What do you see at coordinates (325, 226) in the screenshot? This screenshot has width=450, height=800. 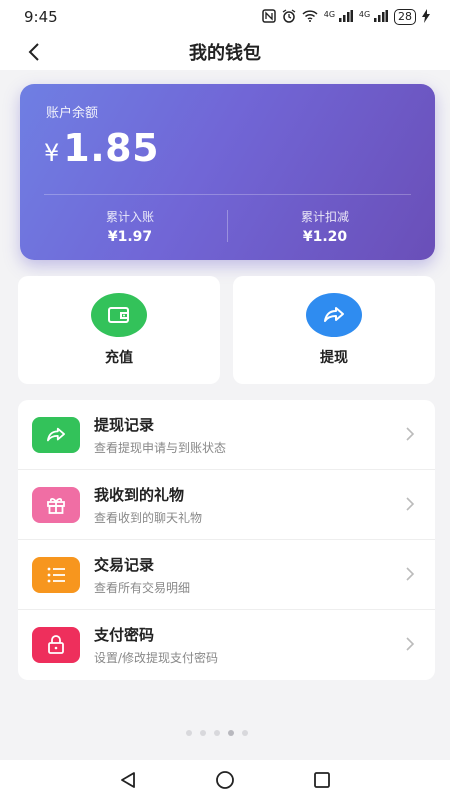 I see `total-deduction-stat: 累计扣减 ¥1.20` at bounding box center [325, 226].